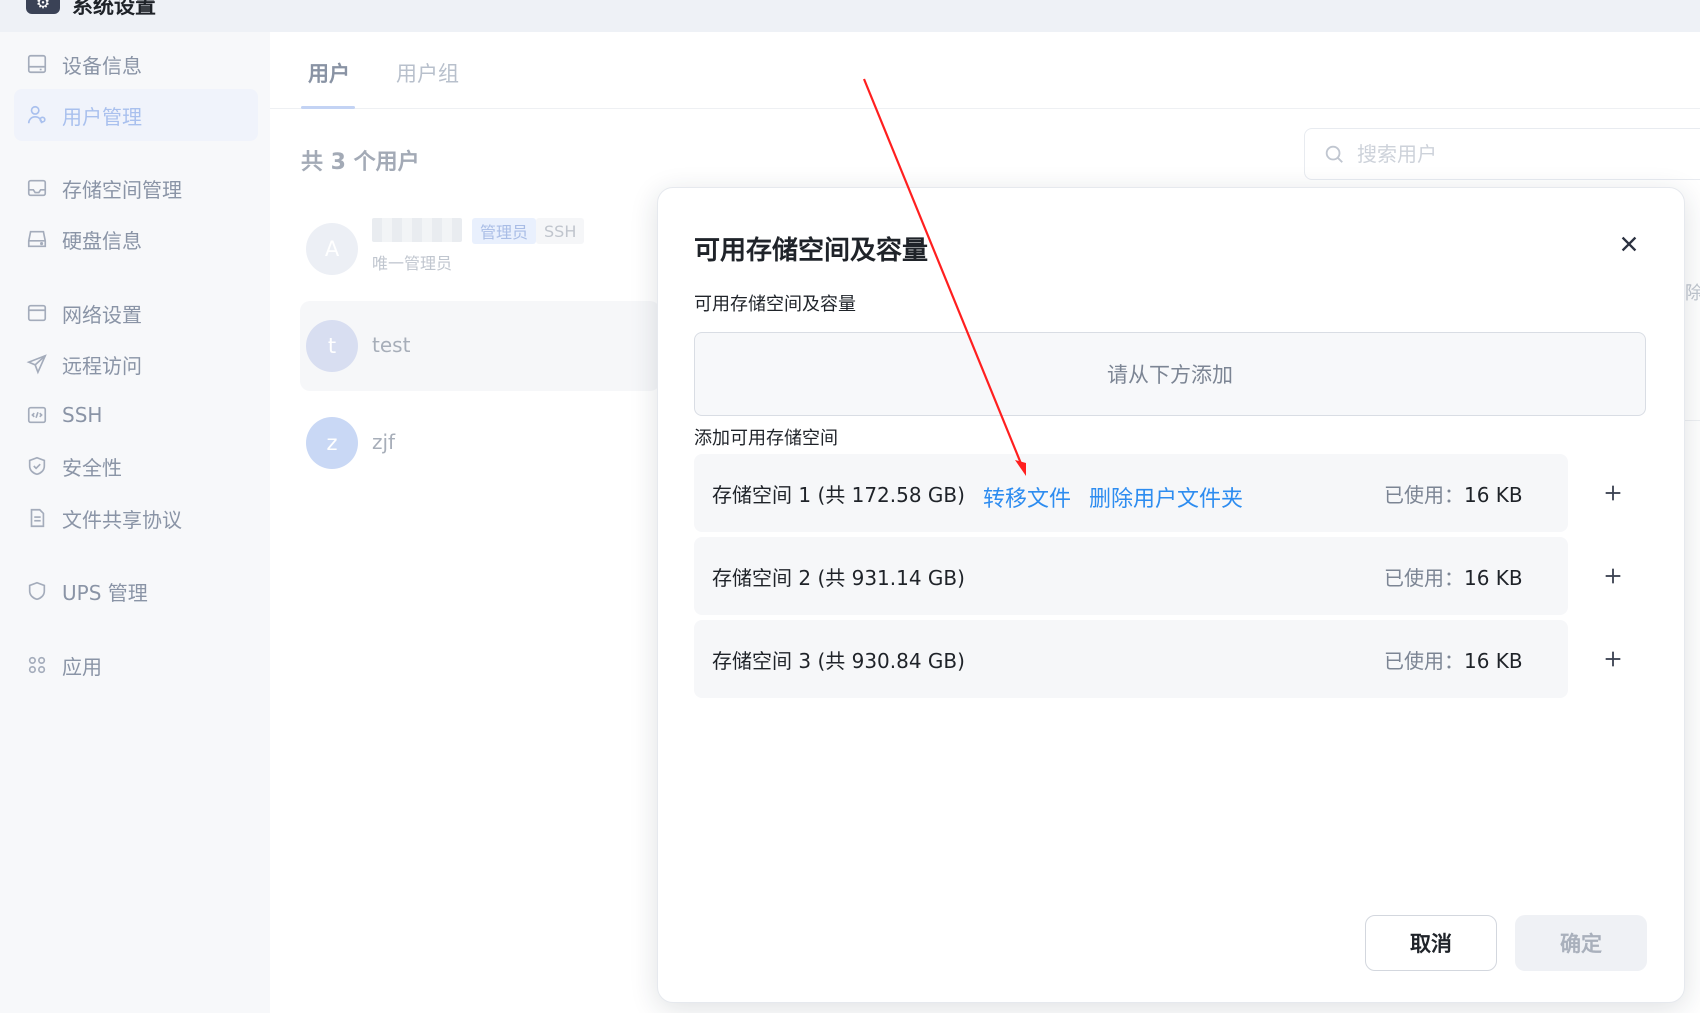 The image size is (1700, 1013). I want to click on sidebar-item-remote-access: 远程访问, so click(136, 364).